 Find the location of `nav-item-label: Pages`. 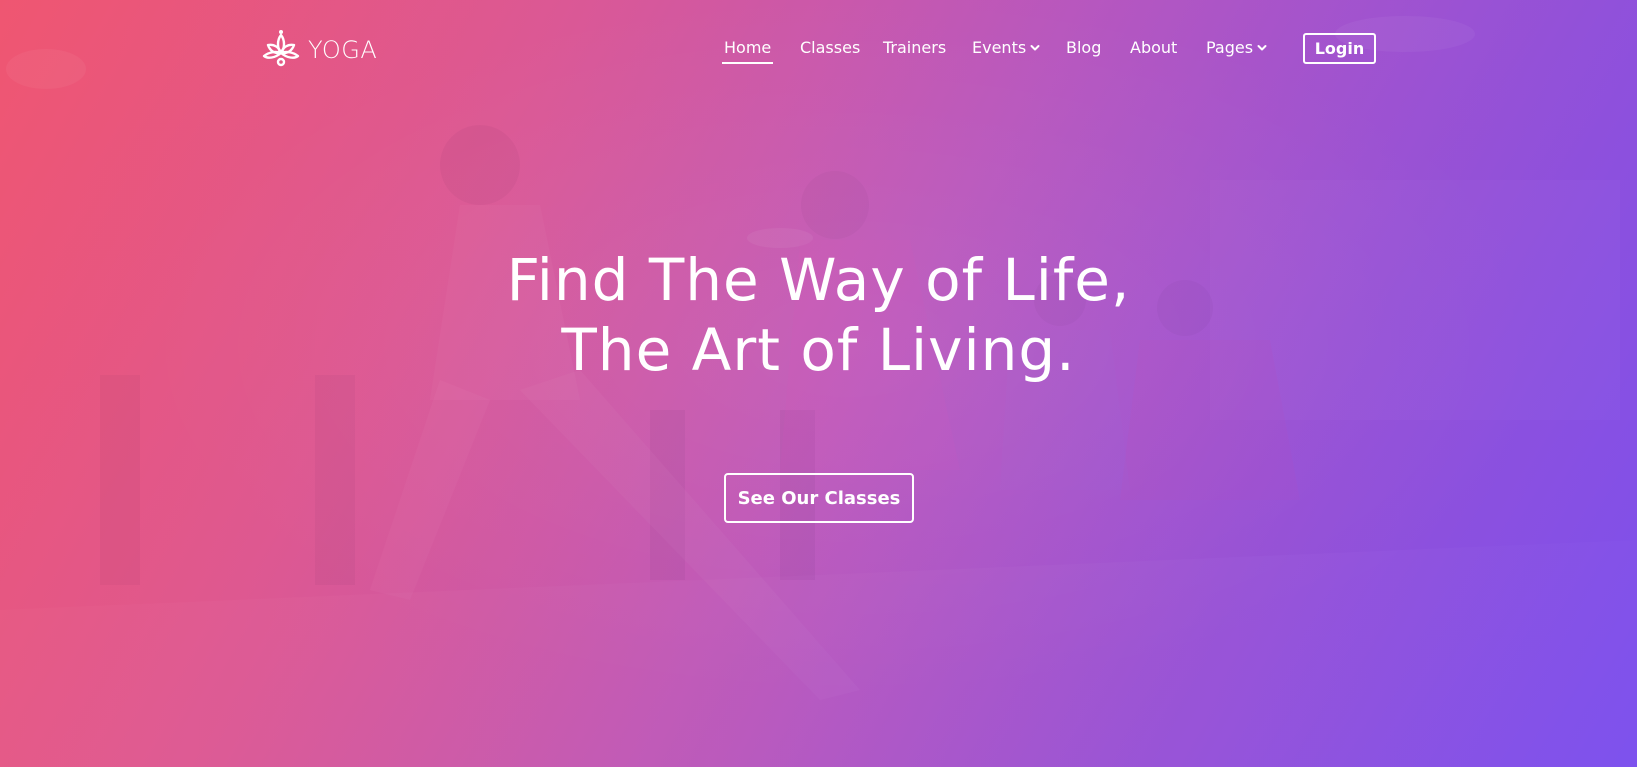

nav-item-label: Pages is located at coordinates (1230, 47).